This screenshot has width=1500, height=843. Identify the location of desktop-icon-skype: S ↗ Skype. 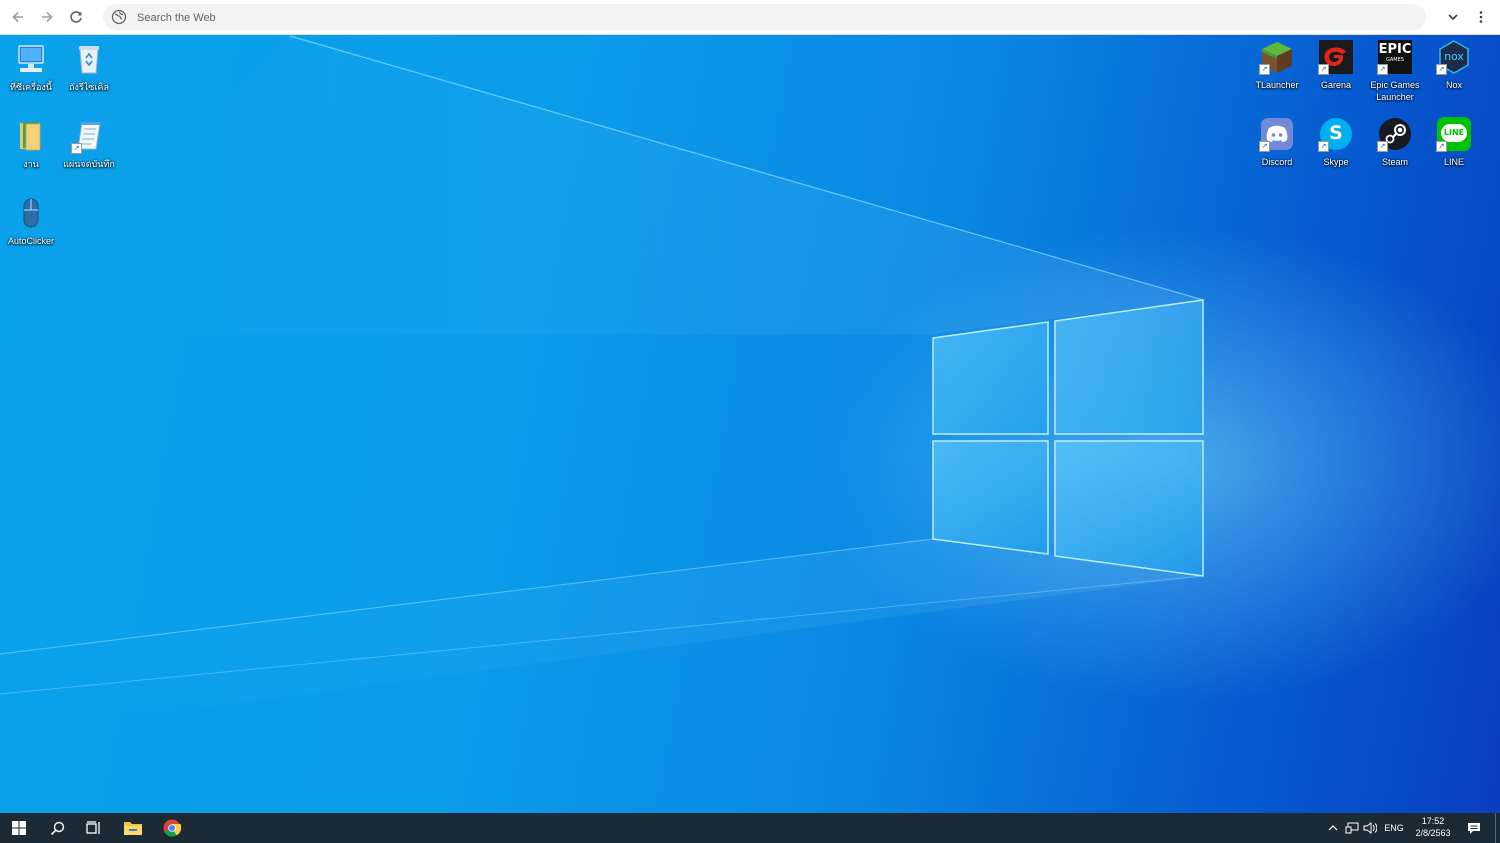
(1336, 142).